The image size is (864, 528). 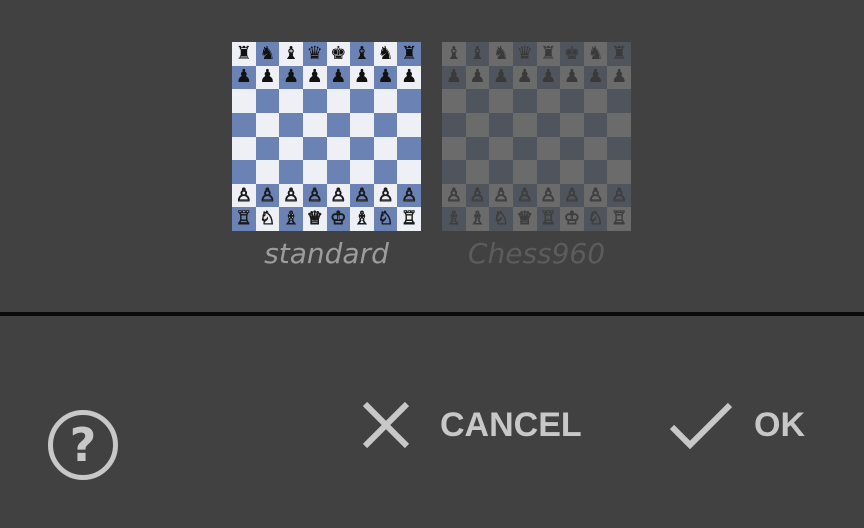 I want to click on board-square: ♚, so click(x=572, y=54).